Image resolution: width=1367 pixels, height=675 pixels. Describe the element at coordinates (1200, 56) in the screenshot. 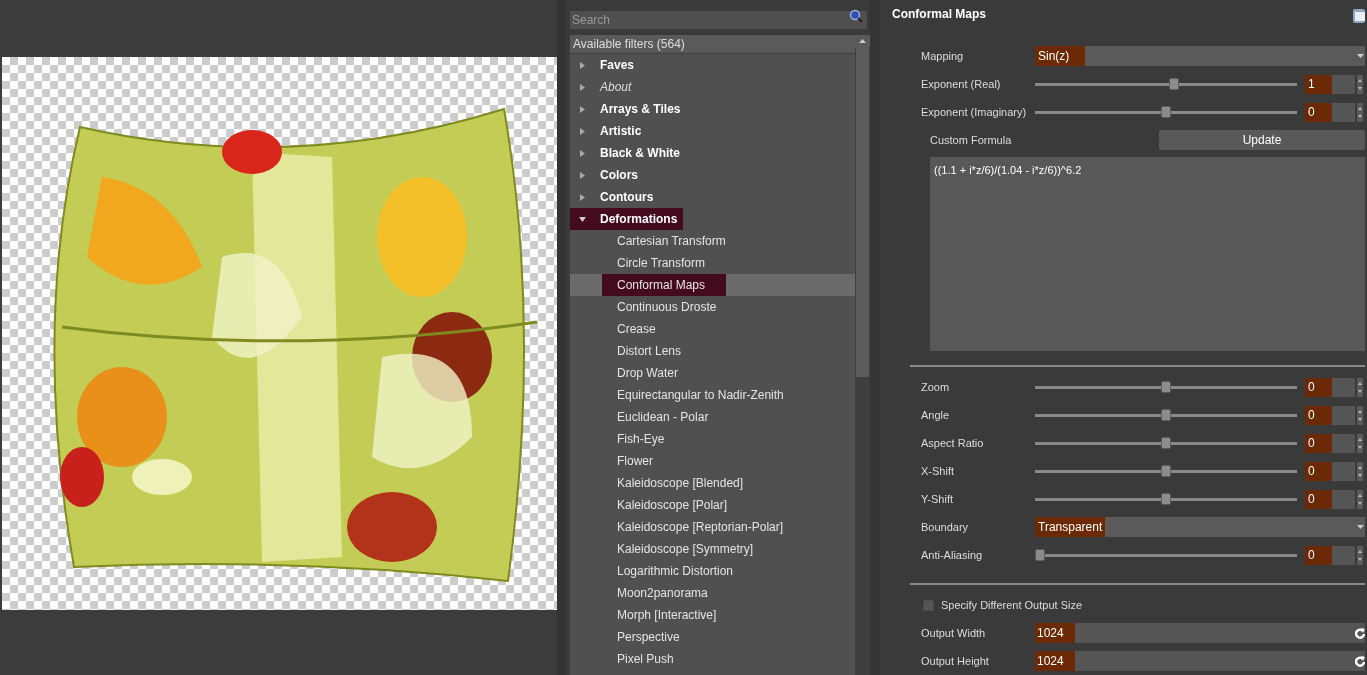

I see `dropdown: Sin(z)` at that location.